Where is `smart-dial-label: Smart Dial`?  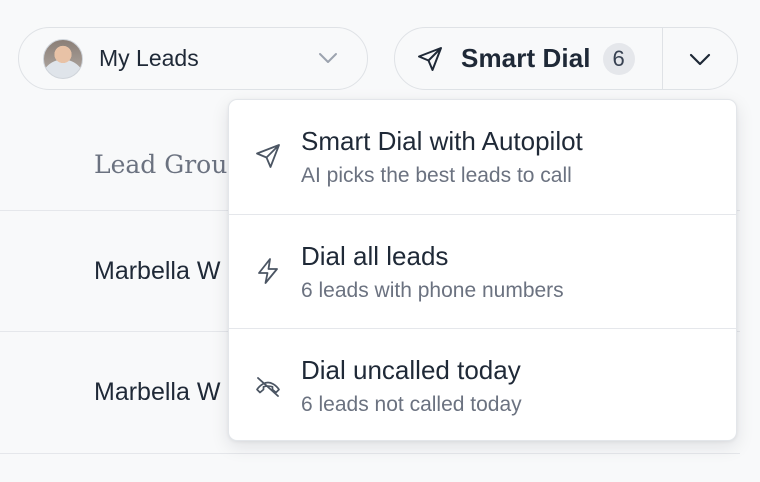
smart-dial-label: Smart Dial is located at coordinates (526, 58).